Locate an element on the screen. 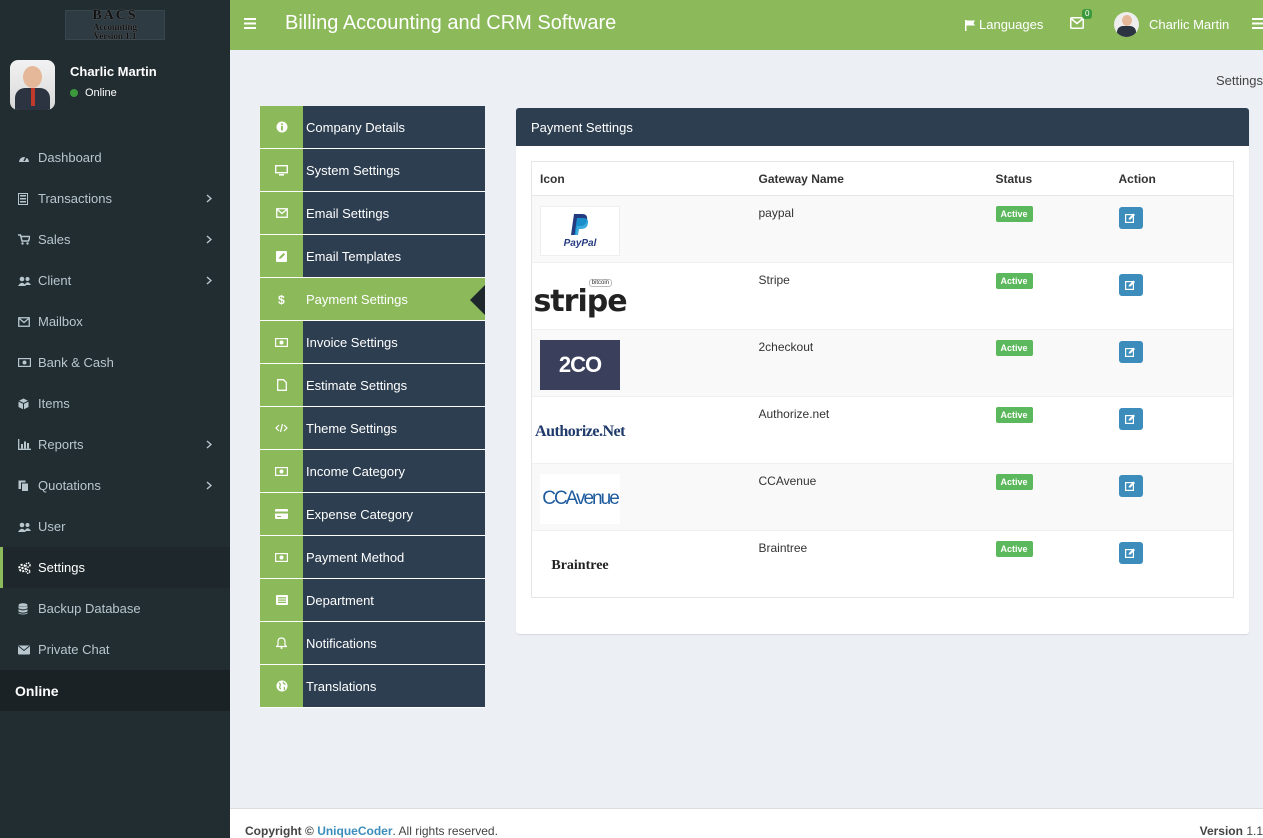 Image resolution: width=1263 pixels, height=838 pixels. sidebar-item-sales: Sales is located at coordinates (115, 239).